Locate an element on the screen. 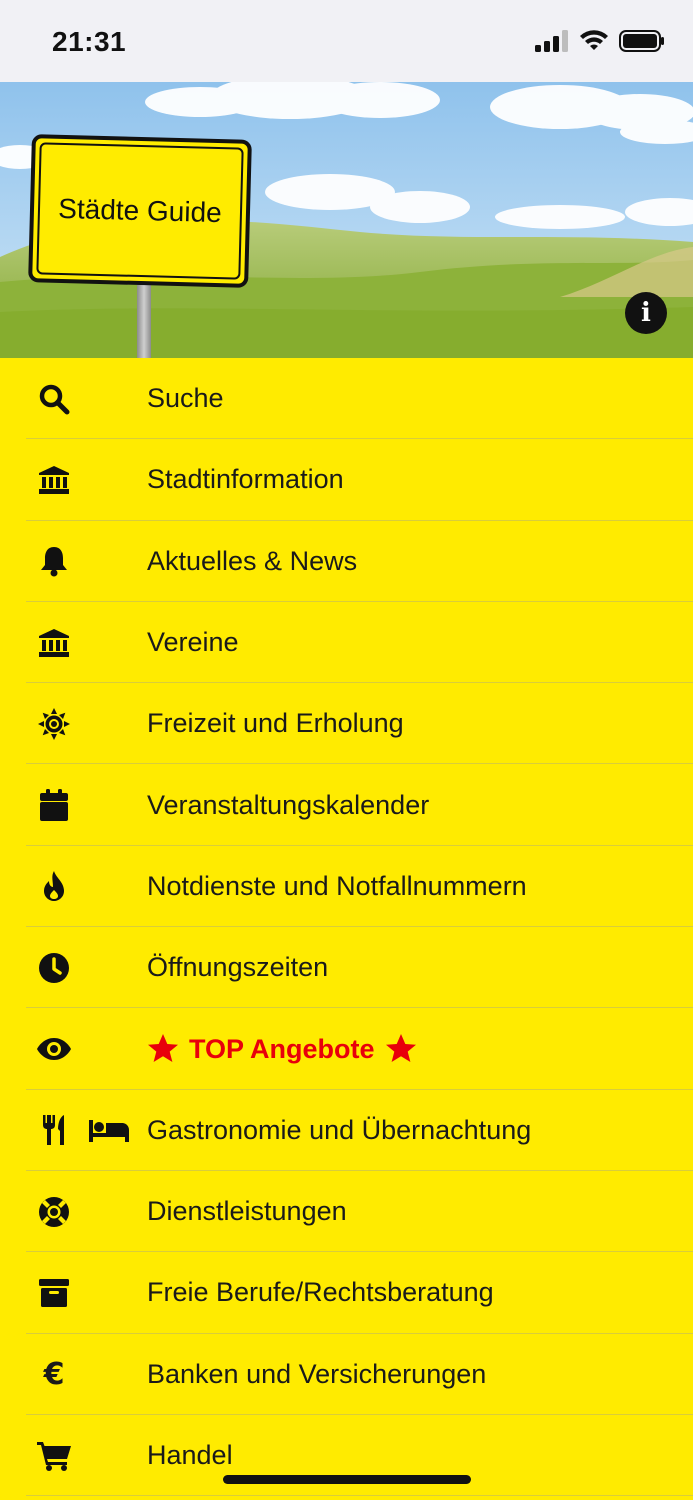 The height and width of the screenshot is (1500, 693). menu-item-label: Freie Berufe/Rechtsberatung is located at coordinates (320, 1292).